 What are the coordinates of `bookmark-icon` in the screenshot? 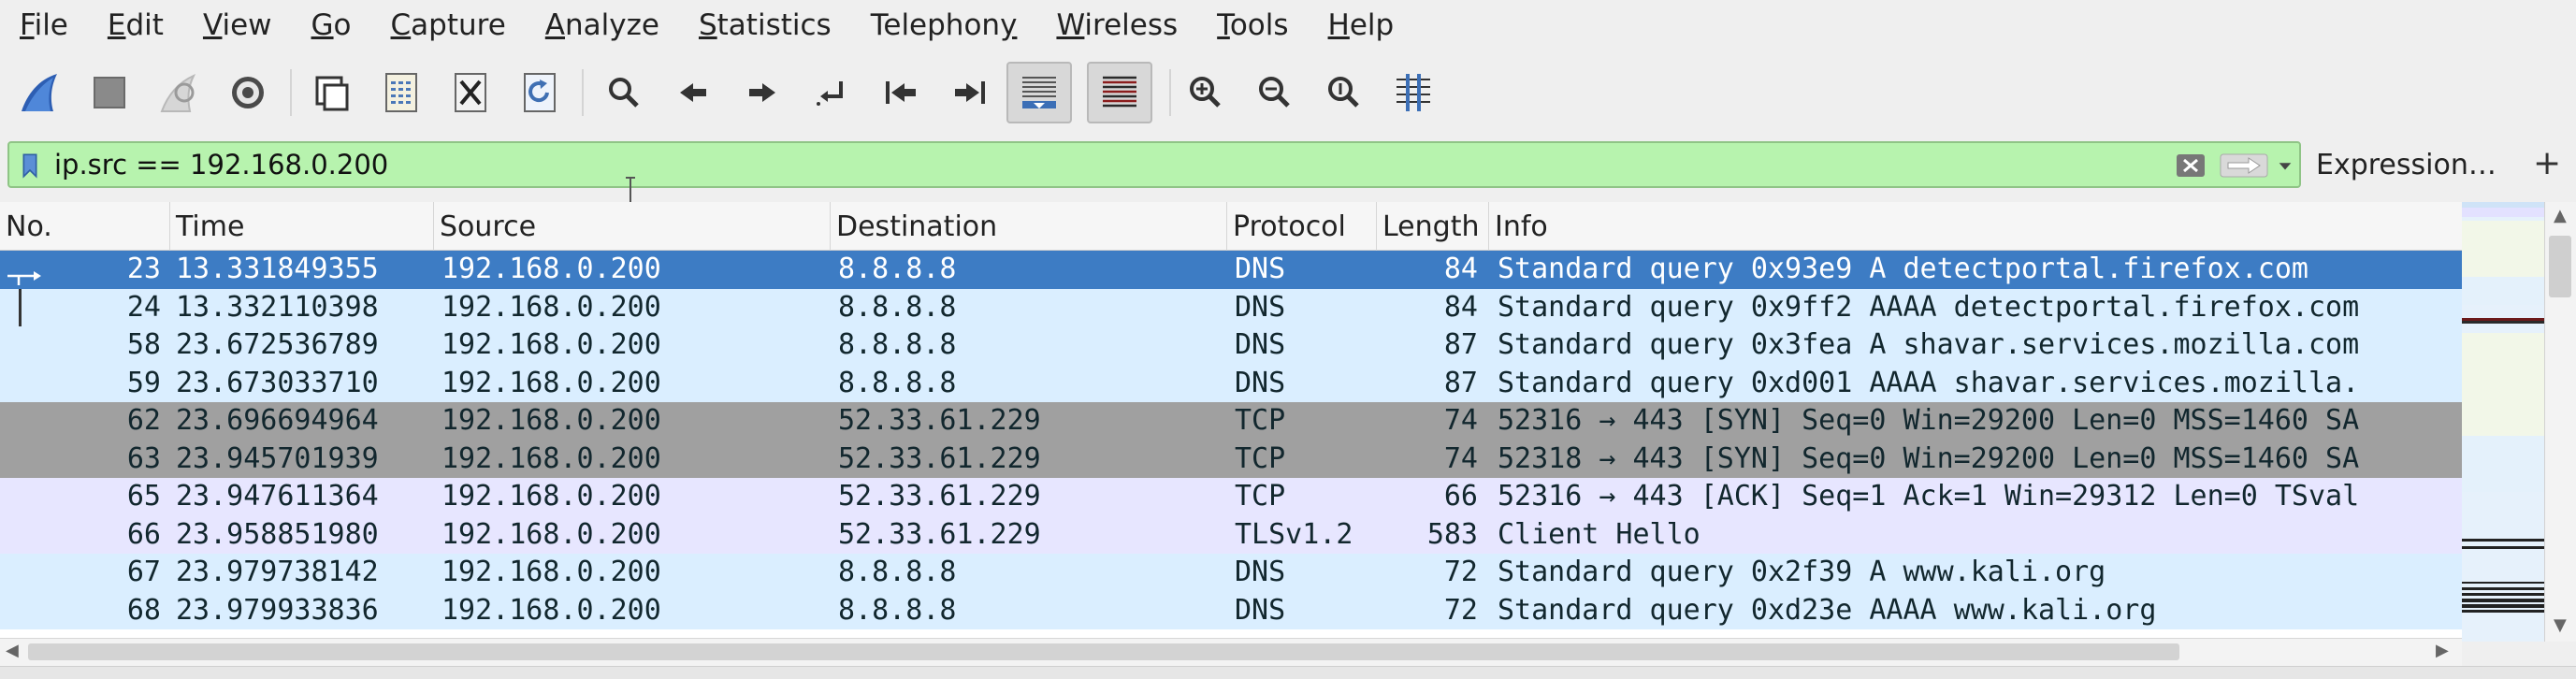 It's located at (30, 166).